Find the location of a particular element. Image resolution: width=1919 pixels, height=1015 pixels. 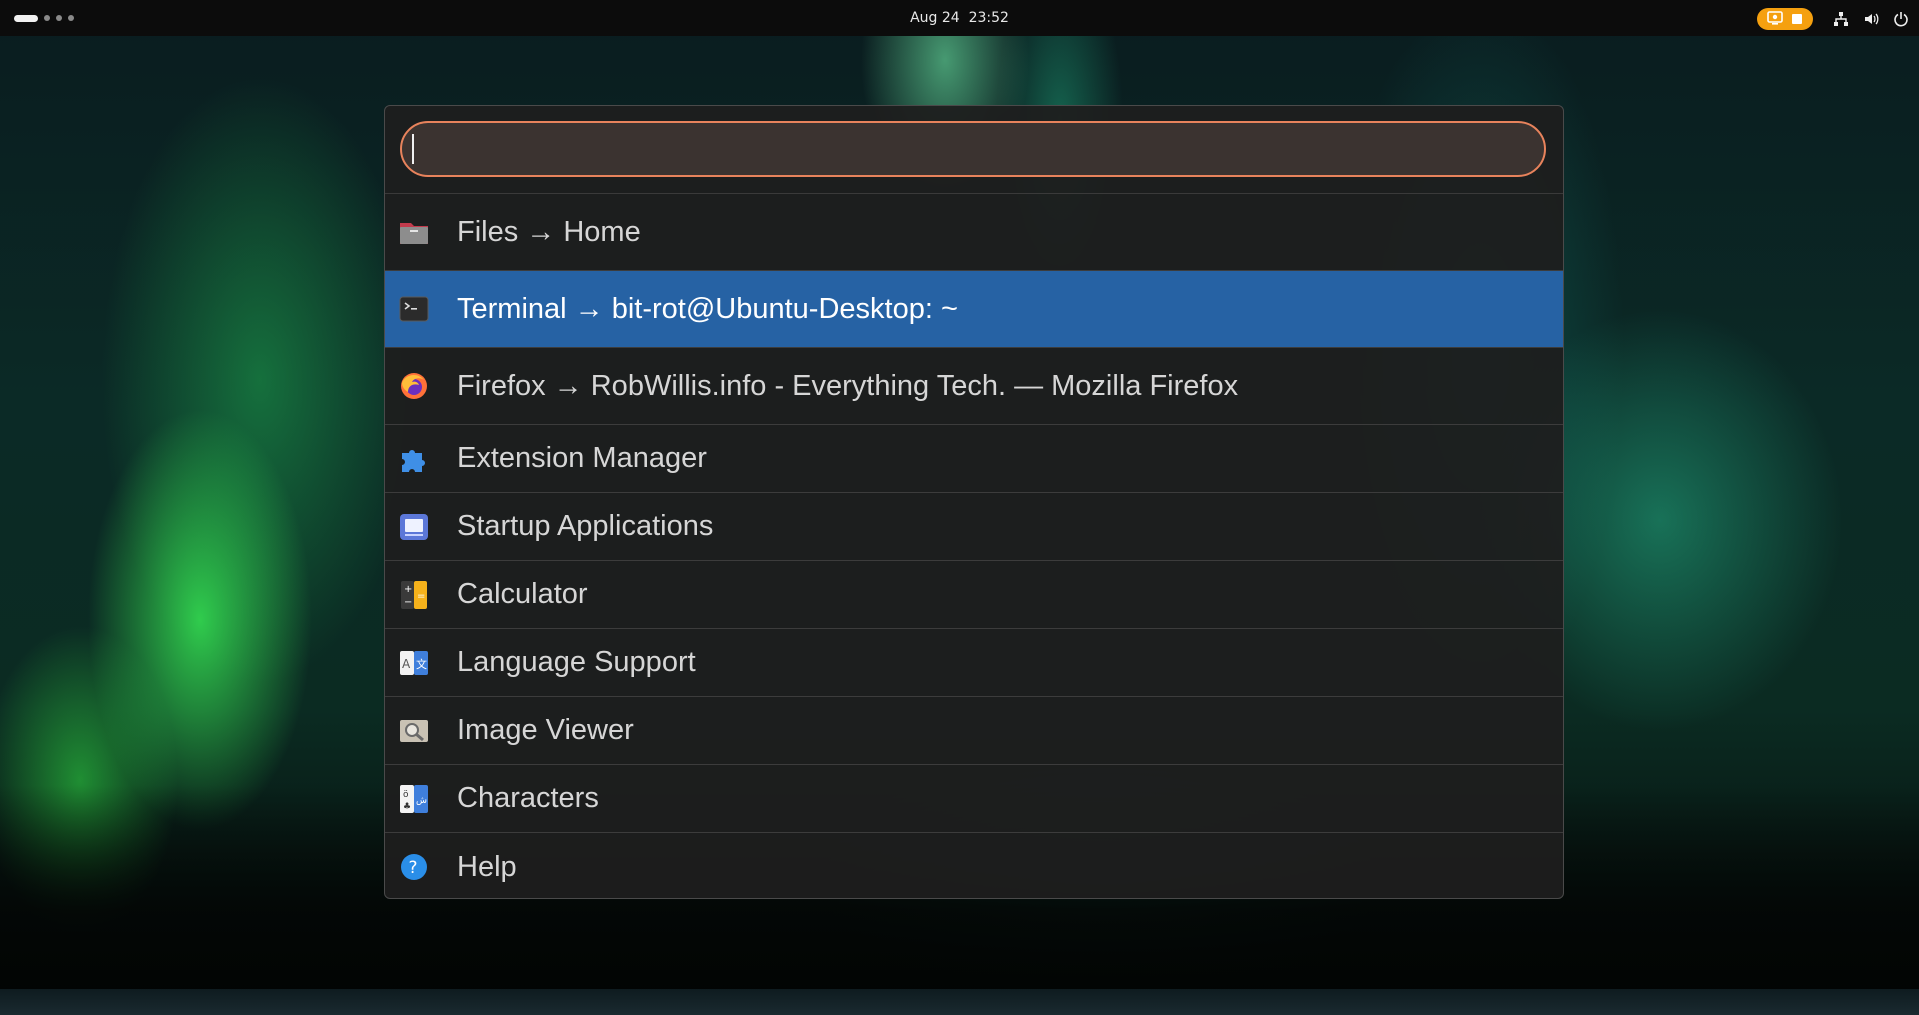

search-input is located at coordinates (973, 149).